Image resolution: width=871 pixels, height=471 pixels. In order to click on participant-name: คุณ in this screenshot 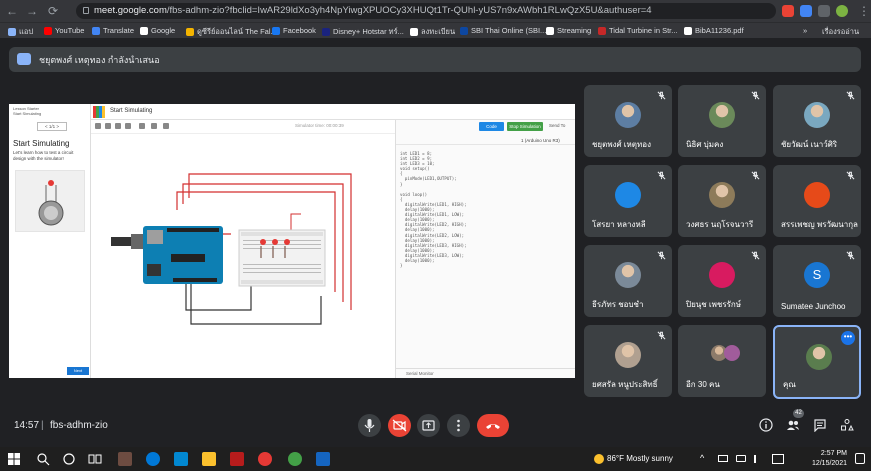, I will do `click(789, 384)`.